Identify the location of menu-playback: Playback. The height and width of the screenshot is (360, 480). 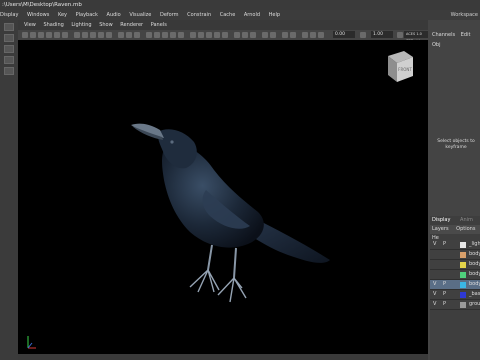
(87, 15).